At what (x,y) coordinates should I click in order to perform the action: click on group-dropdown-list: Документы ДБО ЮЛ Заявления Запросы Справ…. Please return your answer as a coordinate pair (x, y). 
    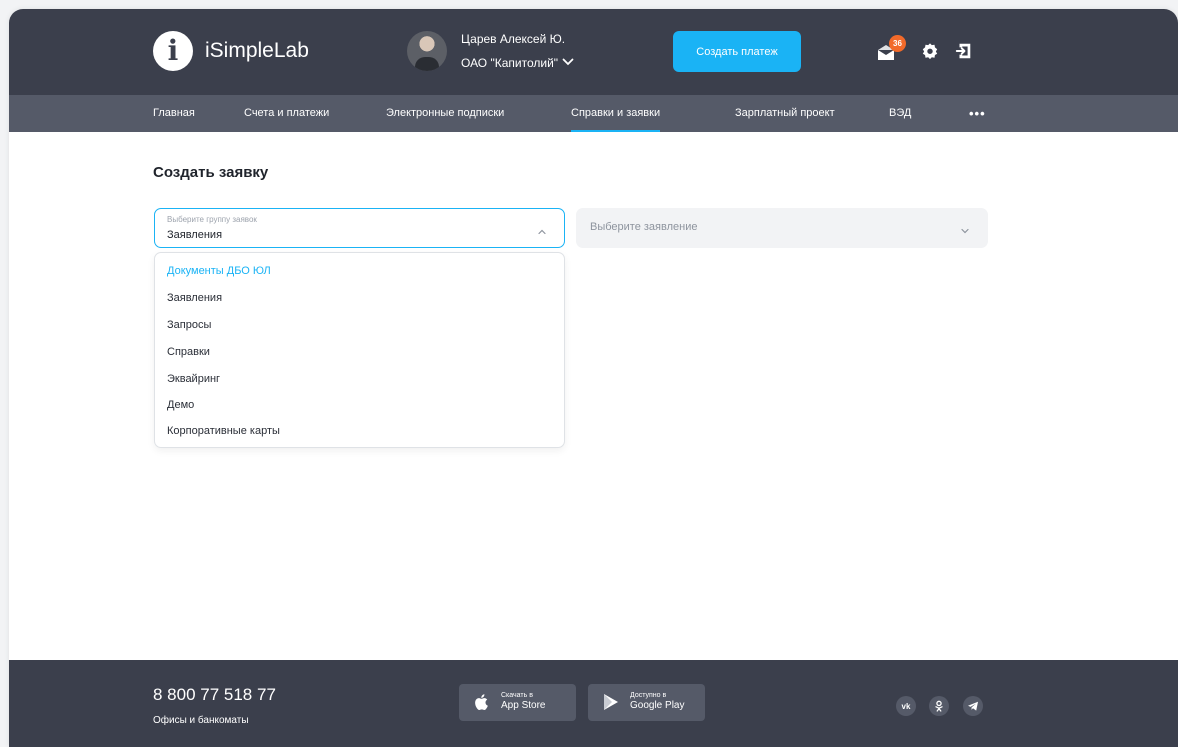
    Looking at the image, I should click on (359, 350).